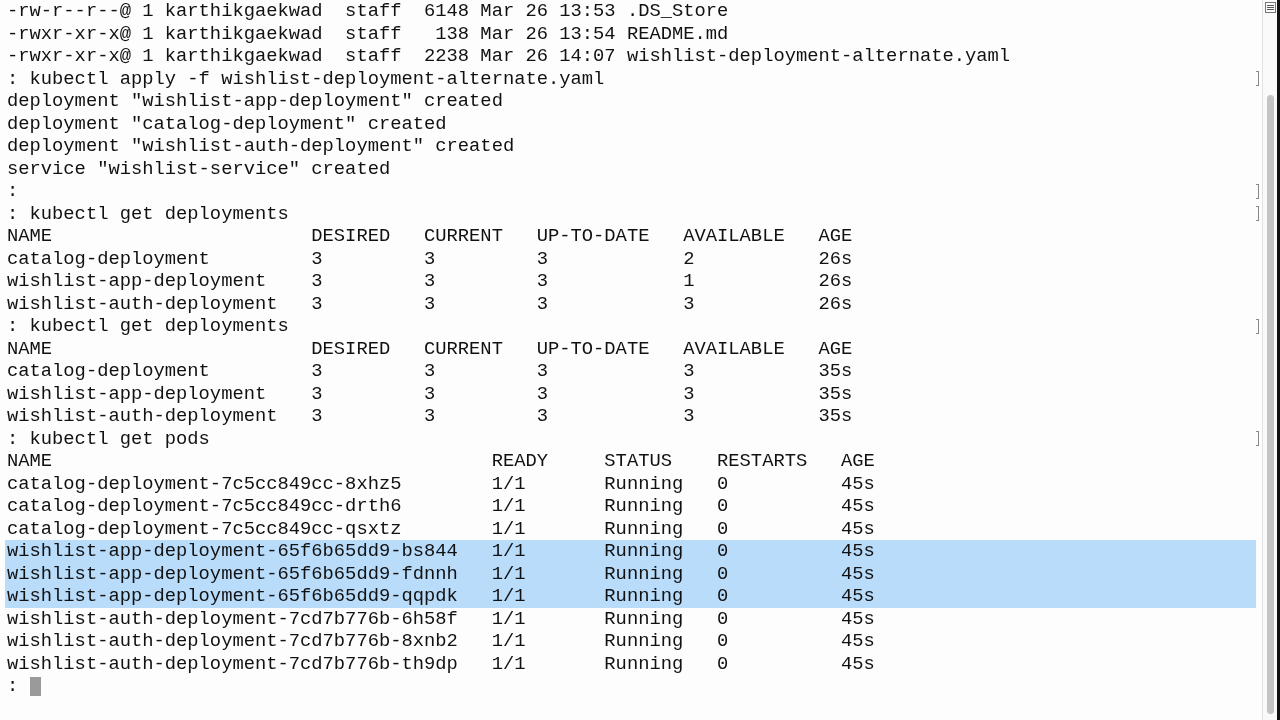 The width and height of the screenshot is (1280, 720). I want to click on terminal-text: wishlist-app-deployment 3 3 3 3 35s, so click(430, 393).